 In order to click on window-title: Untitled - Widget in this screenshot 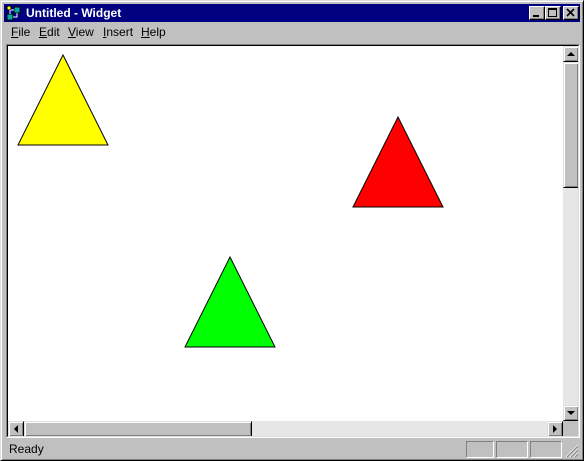, I will do `click(74, 13)`.